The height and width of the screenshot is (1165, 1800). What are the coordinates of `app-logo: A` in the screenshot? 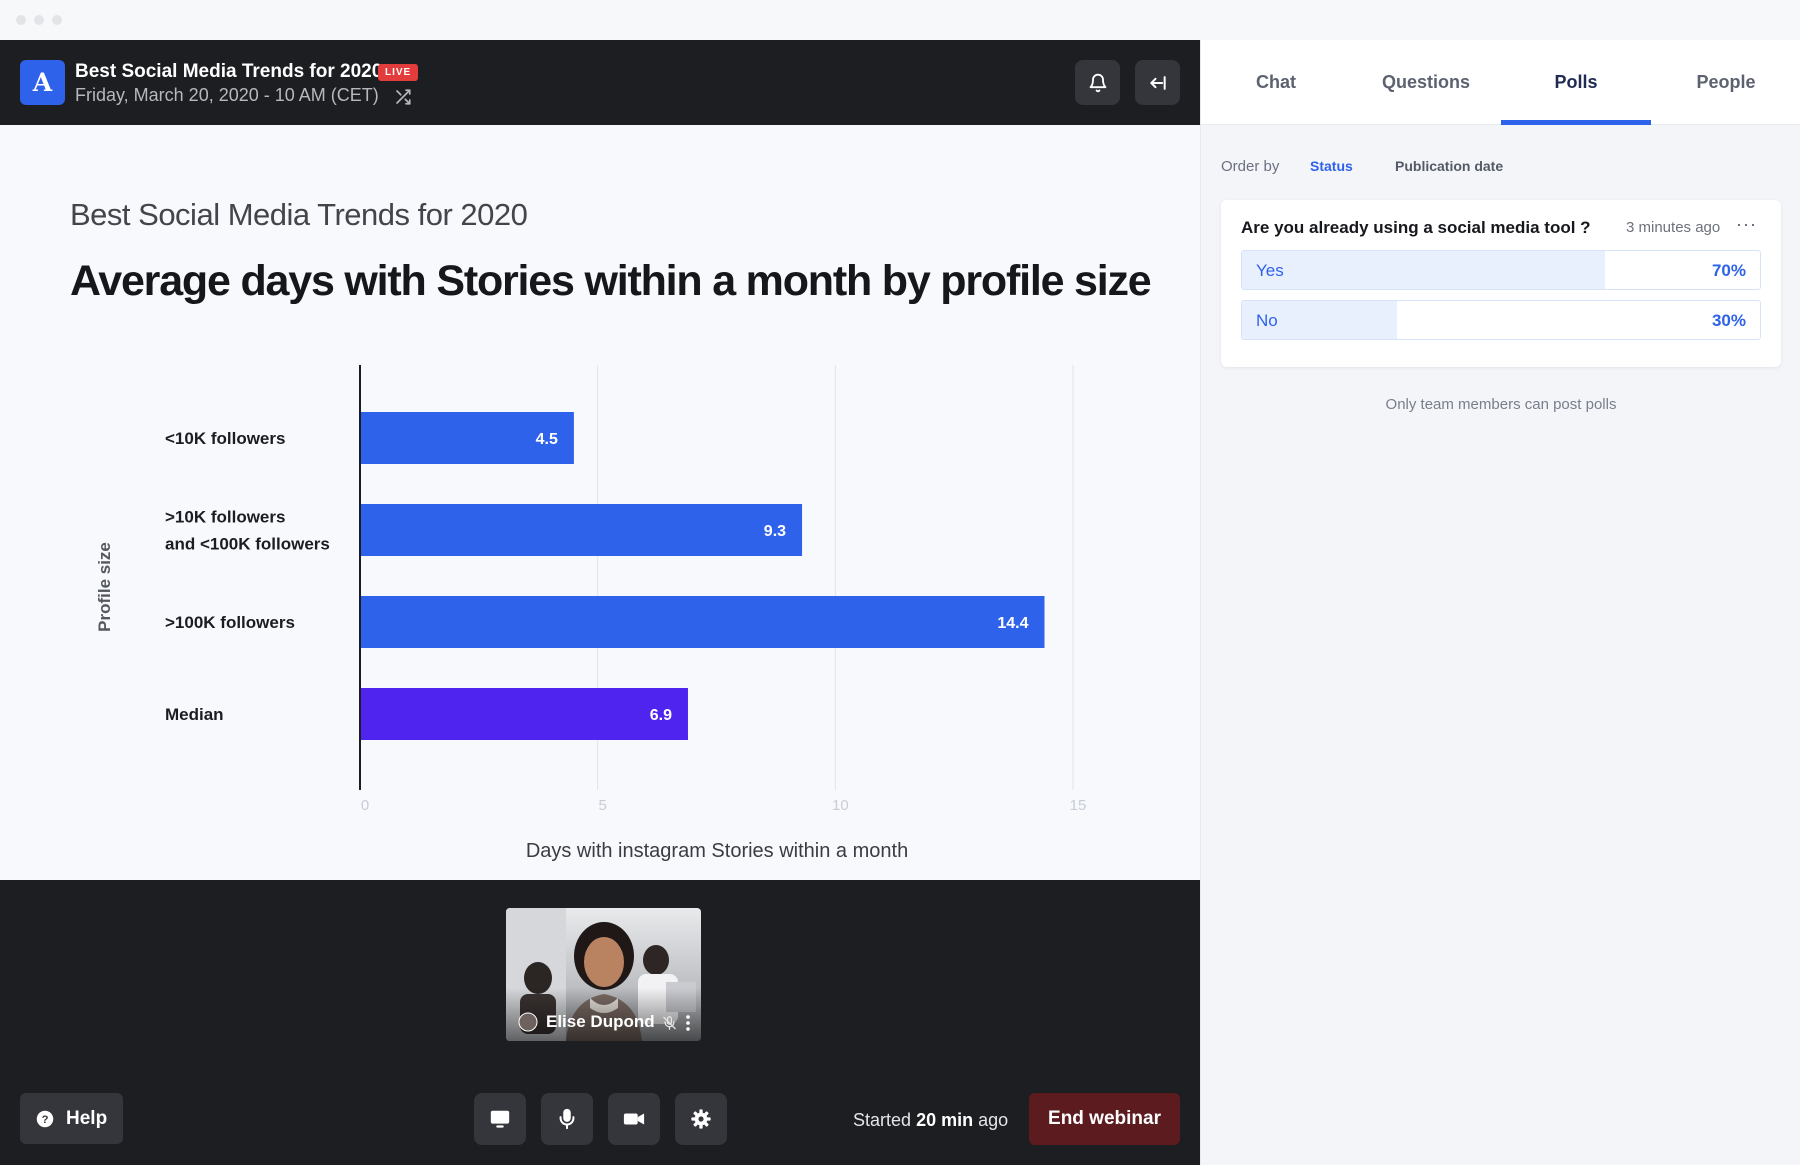 It's located at (42, 82).